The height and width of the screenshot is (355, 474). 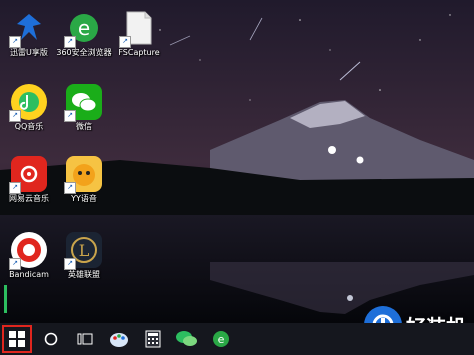 I want to click on qq-music-icon: ↗, so click(x=28, y=103).